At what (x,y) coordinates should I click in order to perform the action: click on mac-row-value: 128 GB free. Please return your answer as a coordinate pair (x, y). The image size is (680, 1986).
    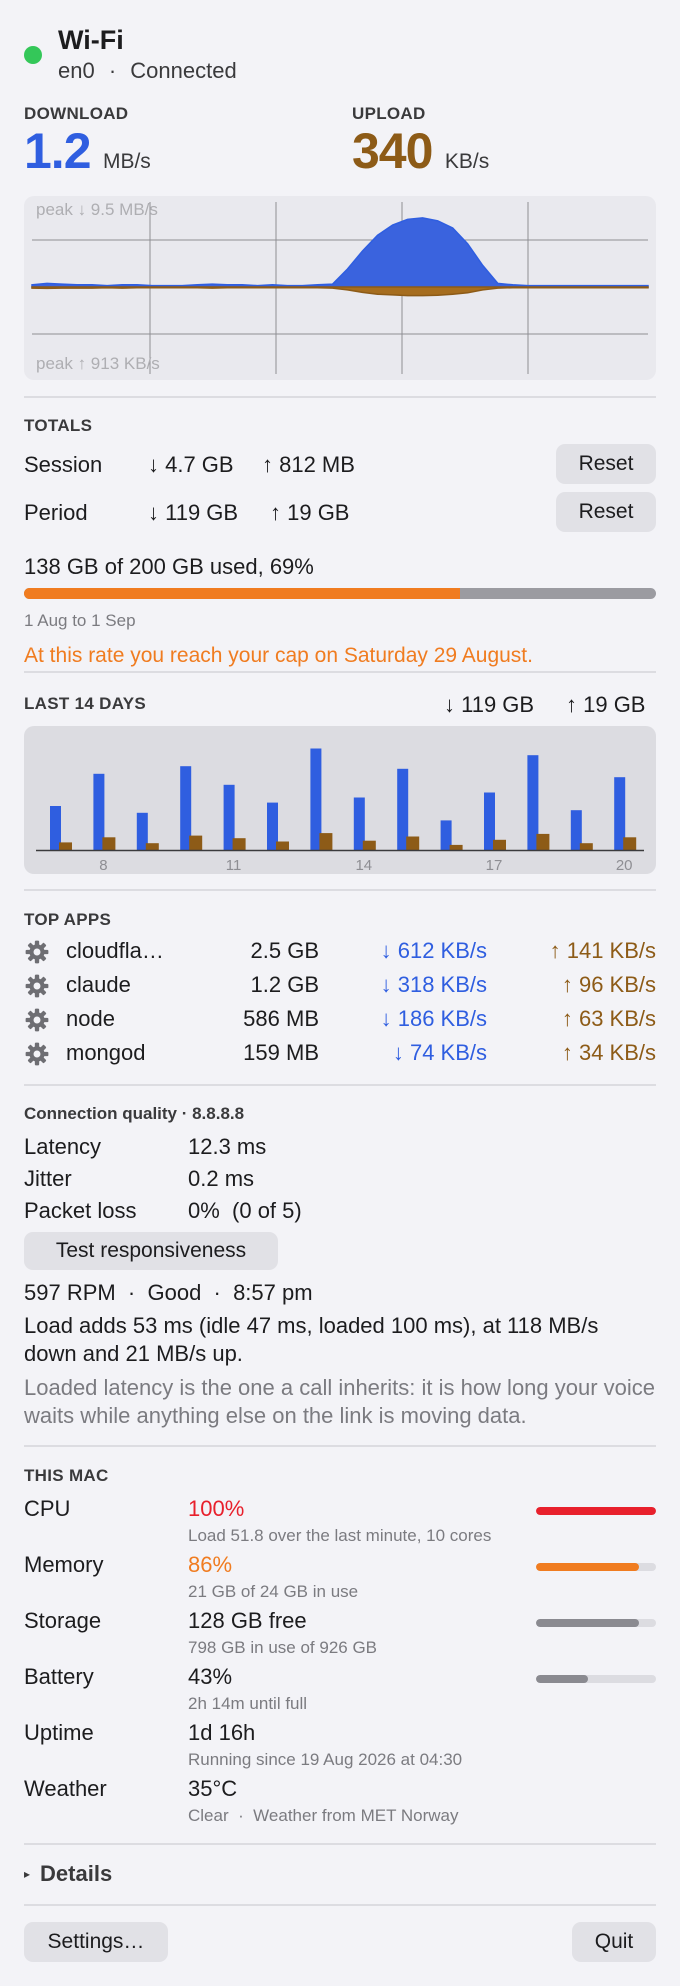
    Looking at the image, I should click on (247, 1620).